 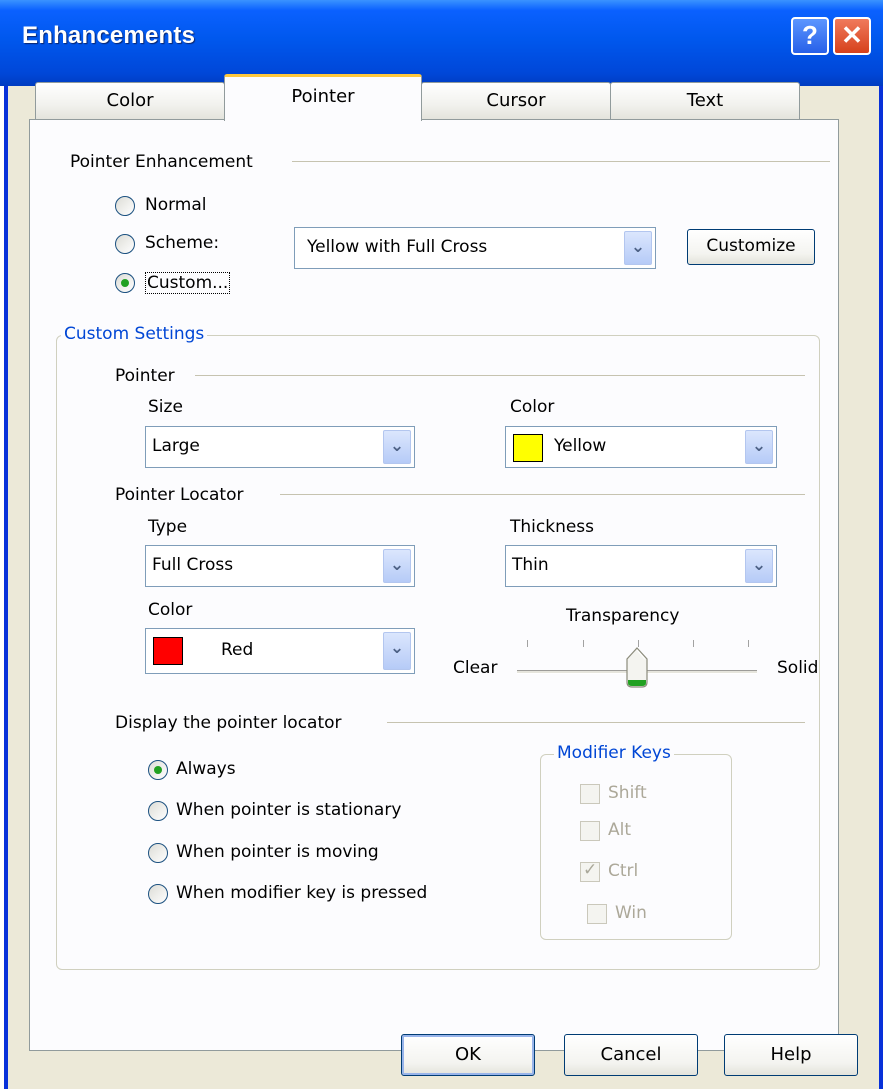 I want to click on close-icon: ✕, so click(x=852, y=36).